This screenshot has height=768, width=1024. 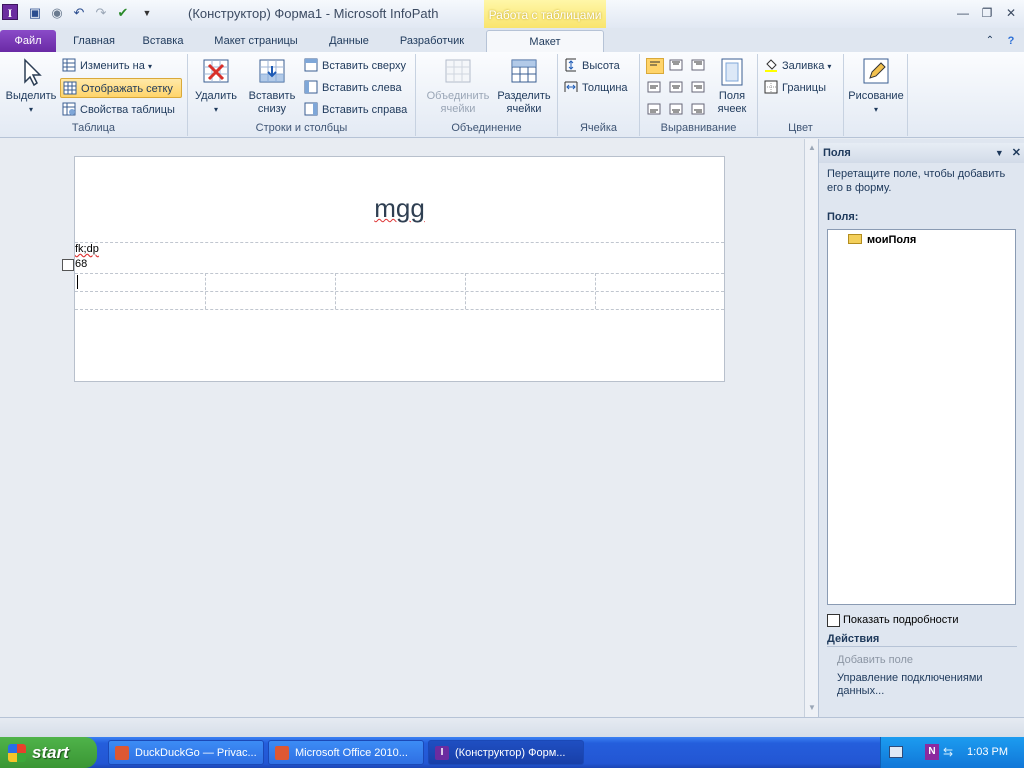 I want to click on change-to-button: Изменить на ▾, so click(x=107, y=66).